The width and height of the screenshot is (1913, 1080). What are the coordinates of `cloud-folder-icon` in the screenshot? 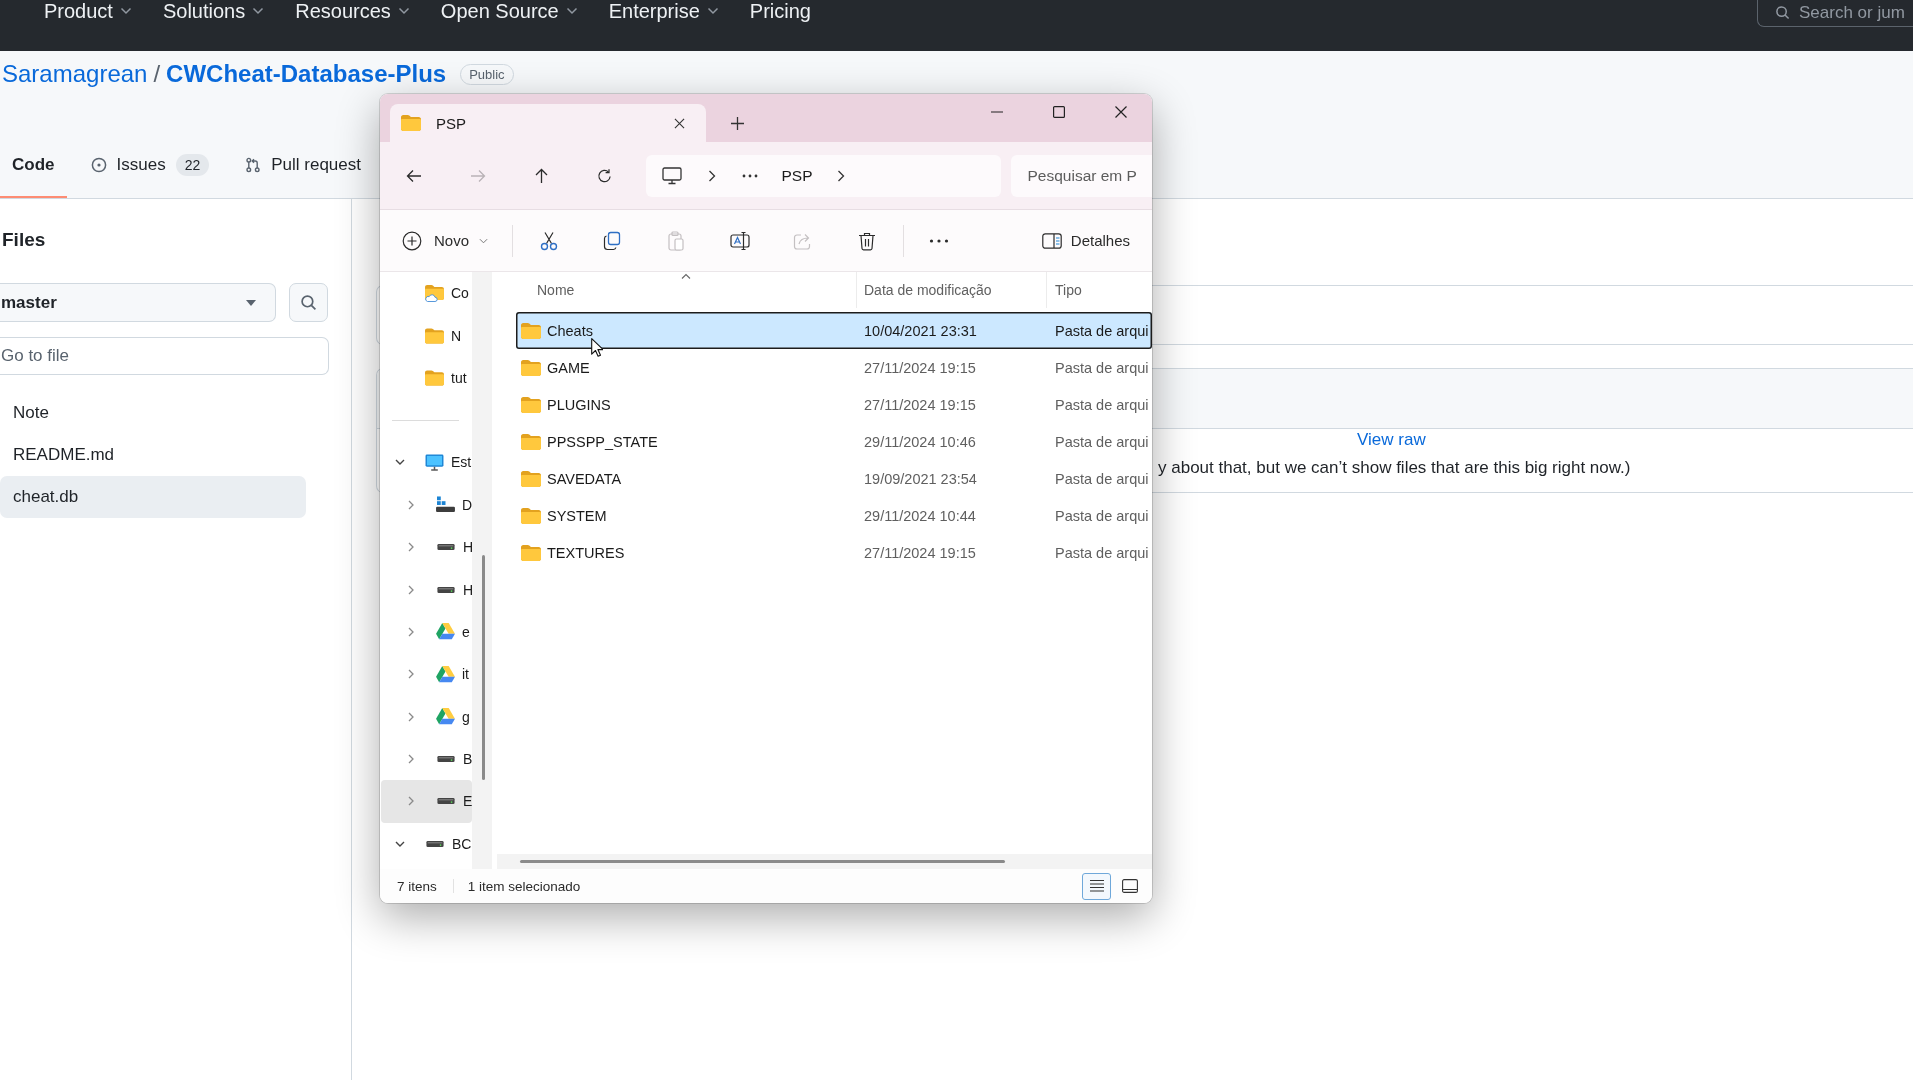 It's located at (434, 293).